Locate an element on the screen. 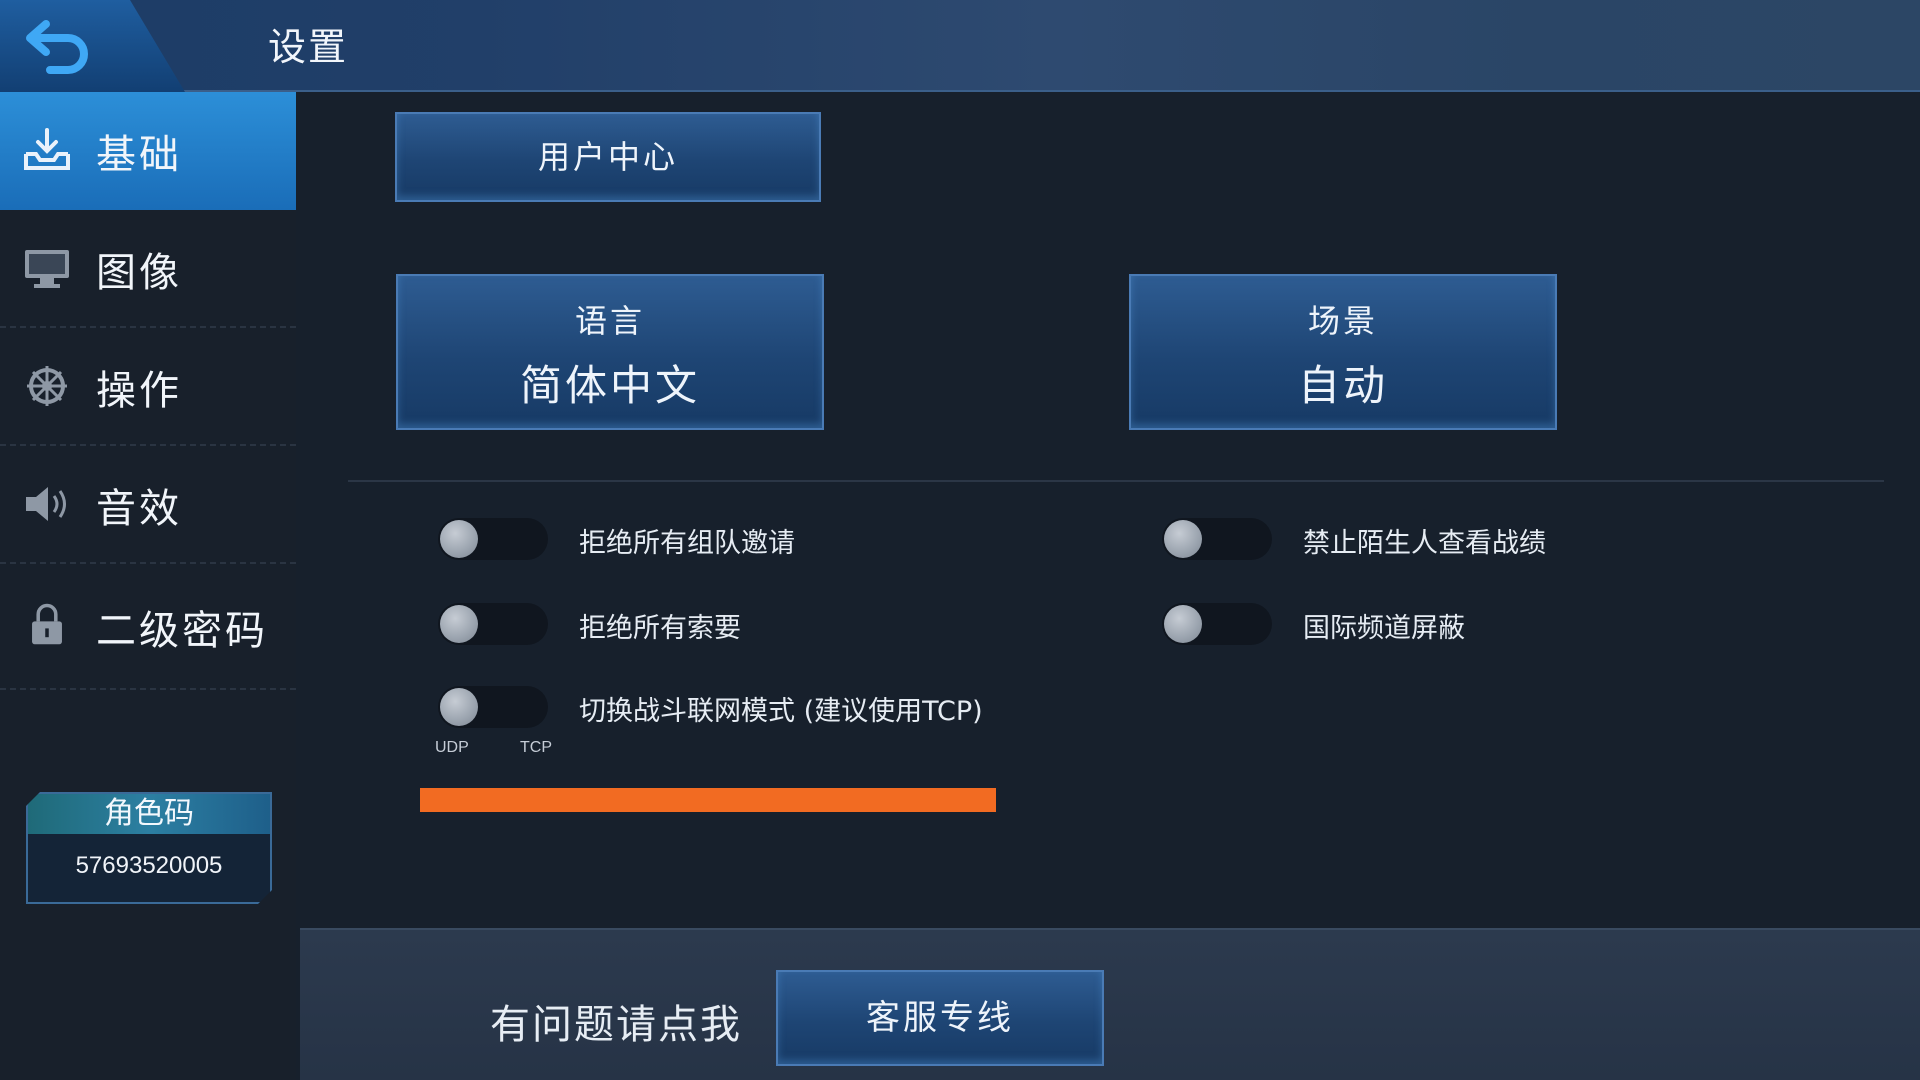 The width and height of the screenshot is (1920, 1080). sidebar-item-label: 图像 is located at coordinates (139, 273).